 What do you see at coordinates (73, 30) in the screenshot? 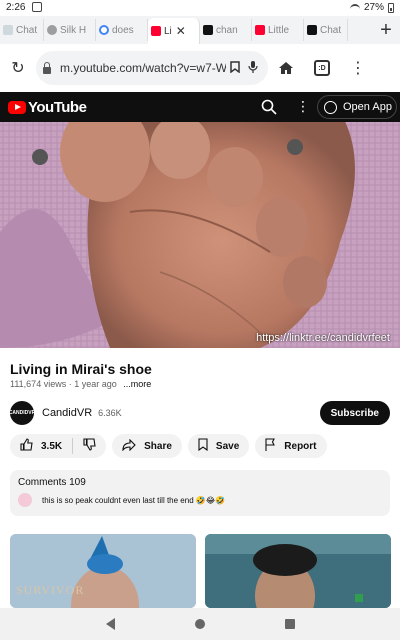
I see `tab-label: Silk H` at bounding box center [73, 30].